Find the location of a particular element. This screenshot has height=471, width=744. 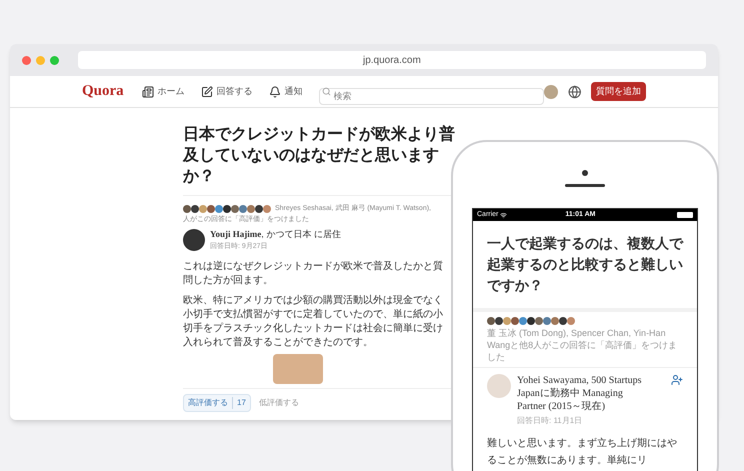

logo: Quora is located at coordinates (103, 91).